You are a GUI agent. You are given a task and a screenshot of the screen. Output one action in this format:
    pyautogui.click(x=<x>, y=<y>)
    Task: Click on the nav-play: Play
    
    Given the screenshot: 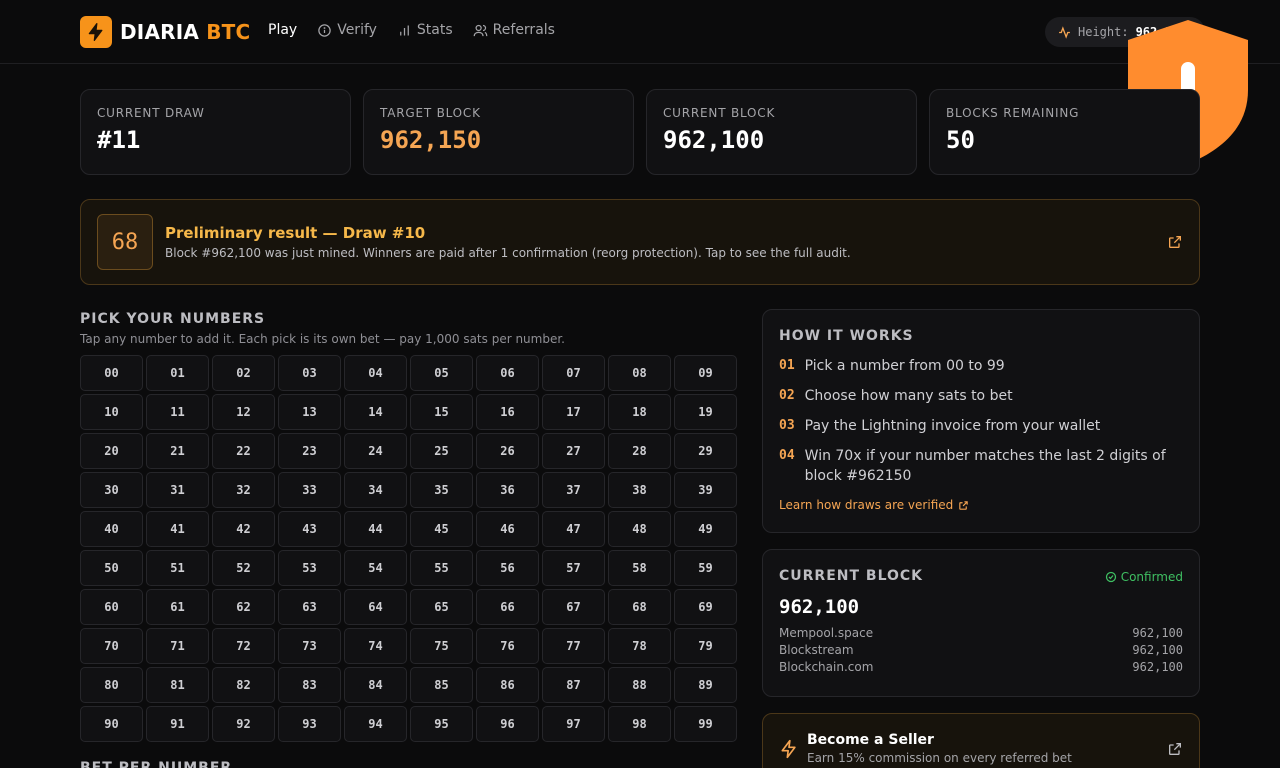 What is the action you would take?
    pyautogui.click(x=282, y=30)
    